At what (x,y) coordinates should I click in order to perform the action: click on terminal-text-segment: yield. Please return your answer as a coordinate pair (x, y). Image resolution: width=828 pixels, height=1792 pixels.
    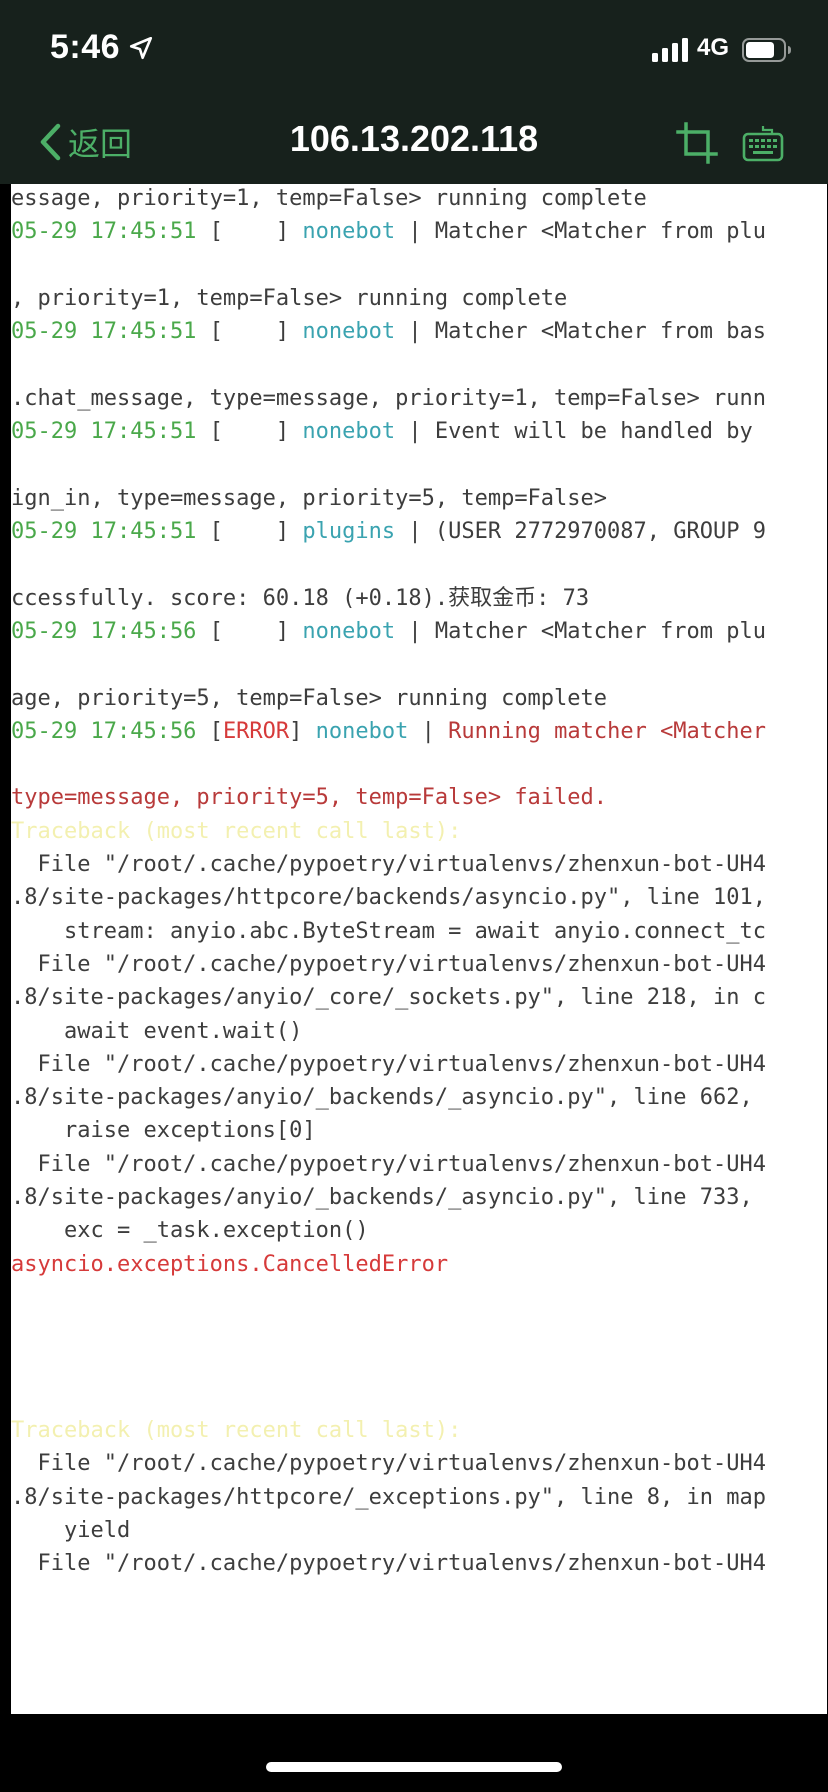
    Looking at the image, I should click on (71, 1530).